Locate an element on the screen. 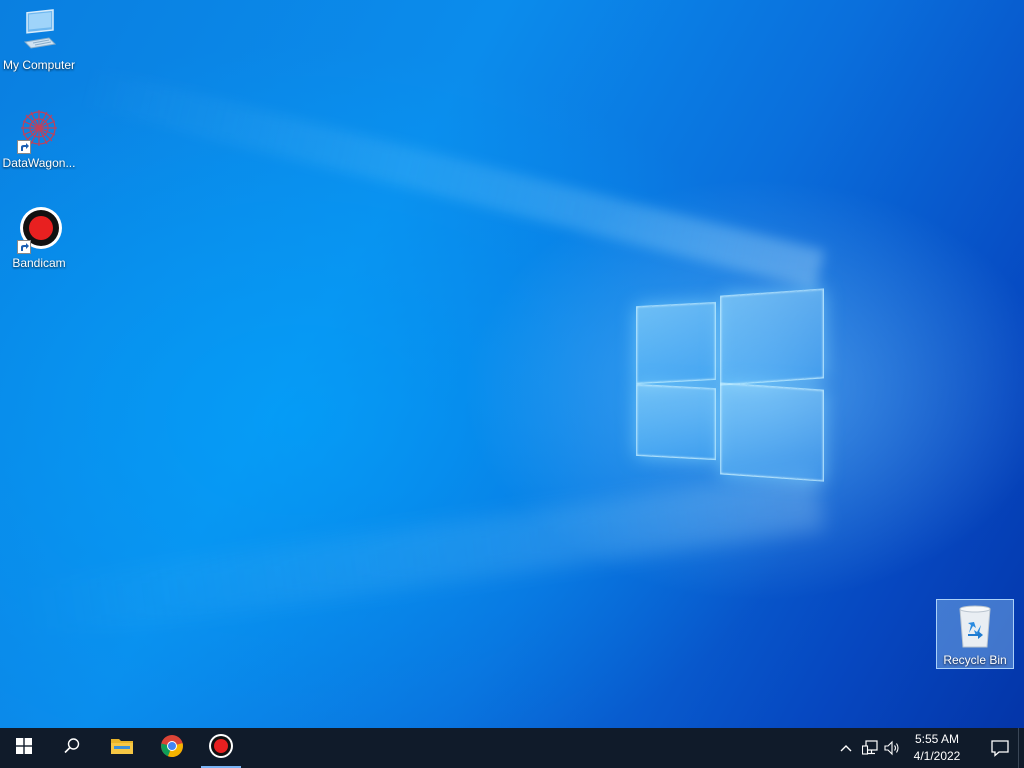 This screenshot has height=768, width=1024. show-desktop-button is located at coordinates (1021, 748).